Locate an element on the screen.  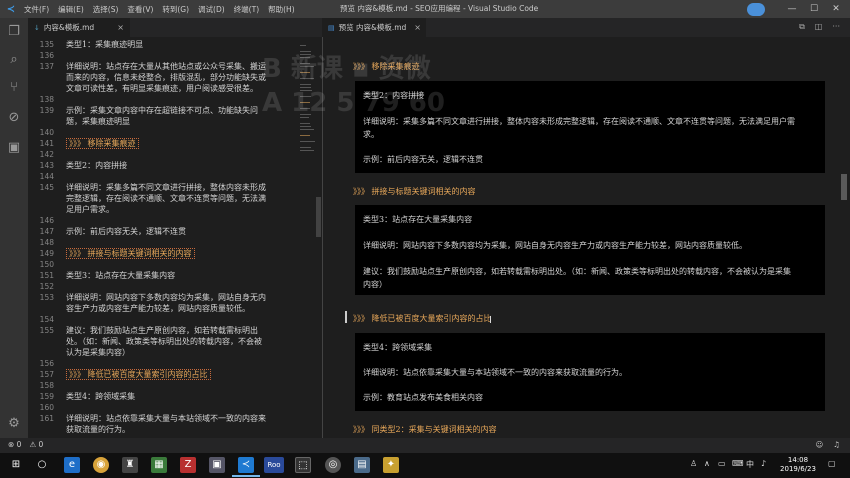
search-icon: ⌕ is located at coordinates (14, 60).